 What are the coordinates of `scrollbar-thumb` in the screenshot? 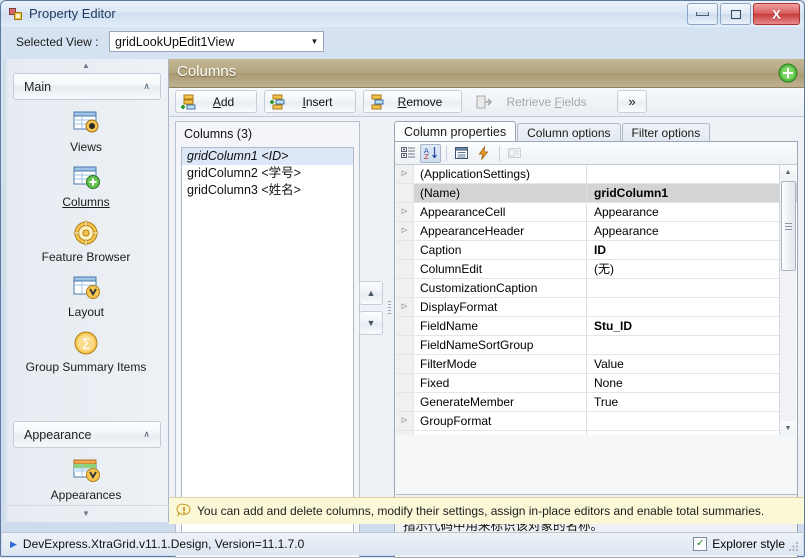 It's located at (788, 226).